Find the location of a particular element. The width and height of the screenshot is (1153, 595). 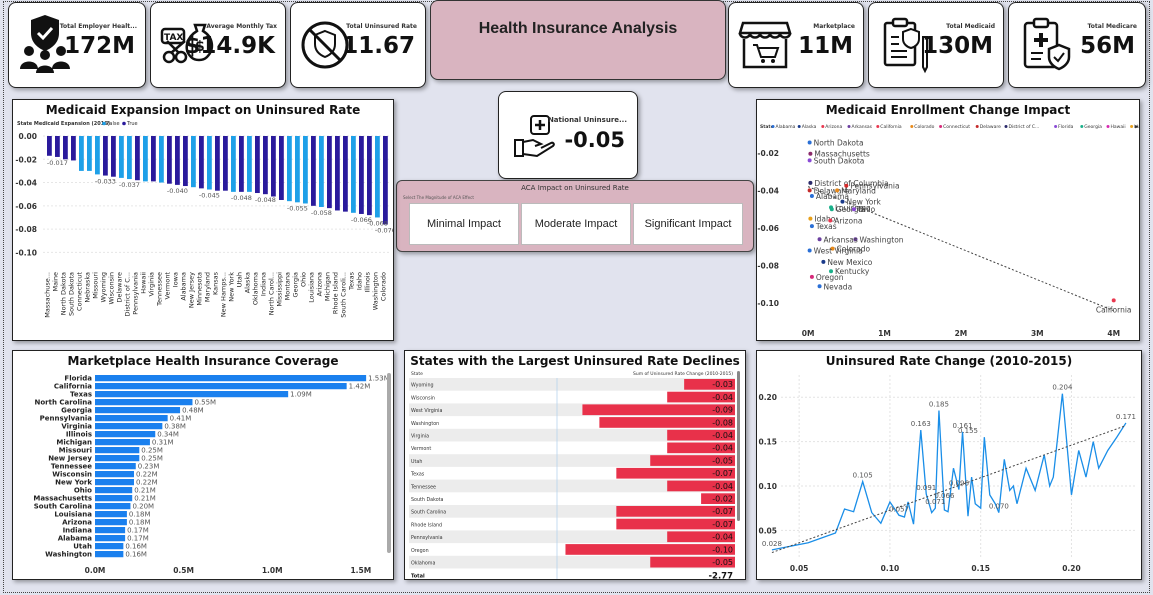

option-minimal-impact: Minimal Impact is located at coordinates (464, 224).